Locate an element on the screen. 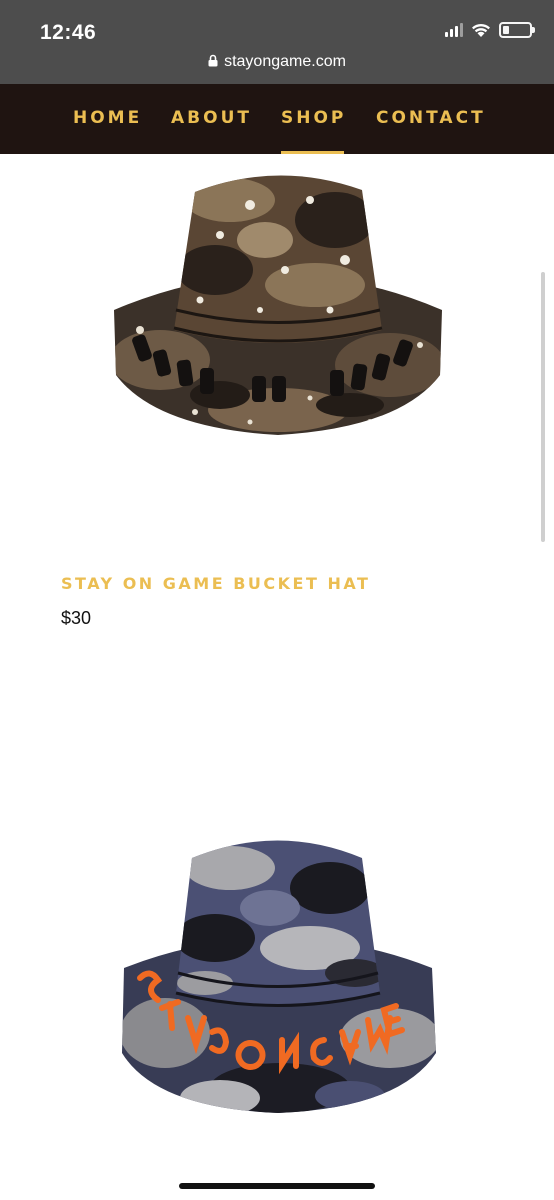  site-navigation: HOME ABOUT SHOP CONTACT is located at coordinates (277, 119).